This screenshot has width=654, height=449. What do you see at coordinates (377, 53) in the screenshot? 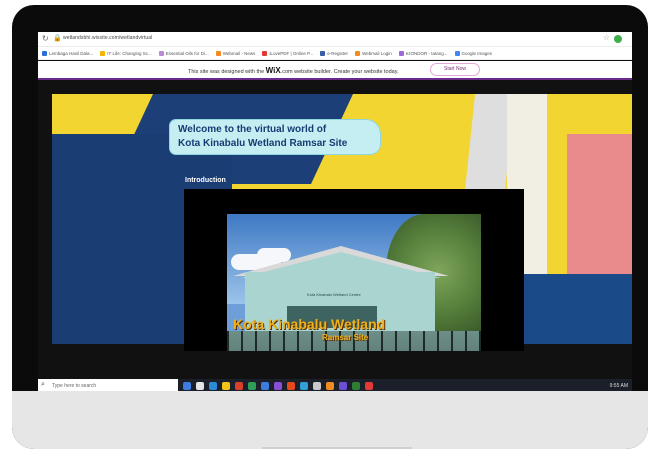
I see `bookmark-label: Webmail Login` at bounding box center [377, 53].